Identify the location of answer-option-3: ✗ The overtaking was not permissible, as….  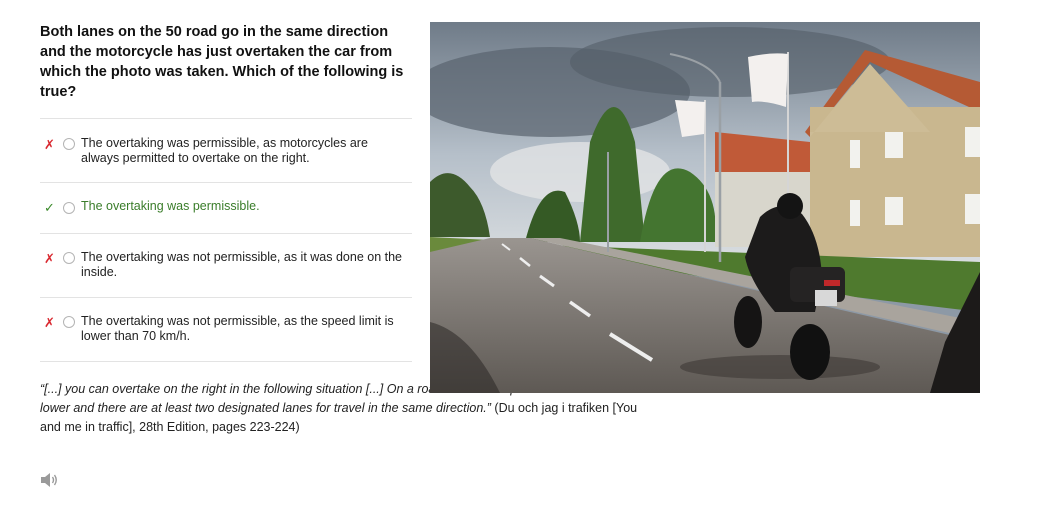
(226, 266).